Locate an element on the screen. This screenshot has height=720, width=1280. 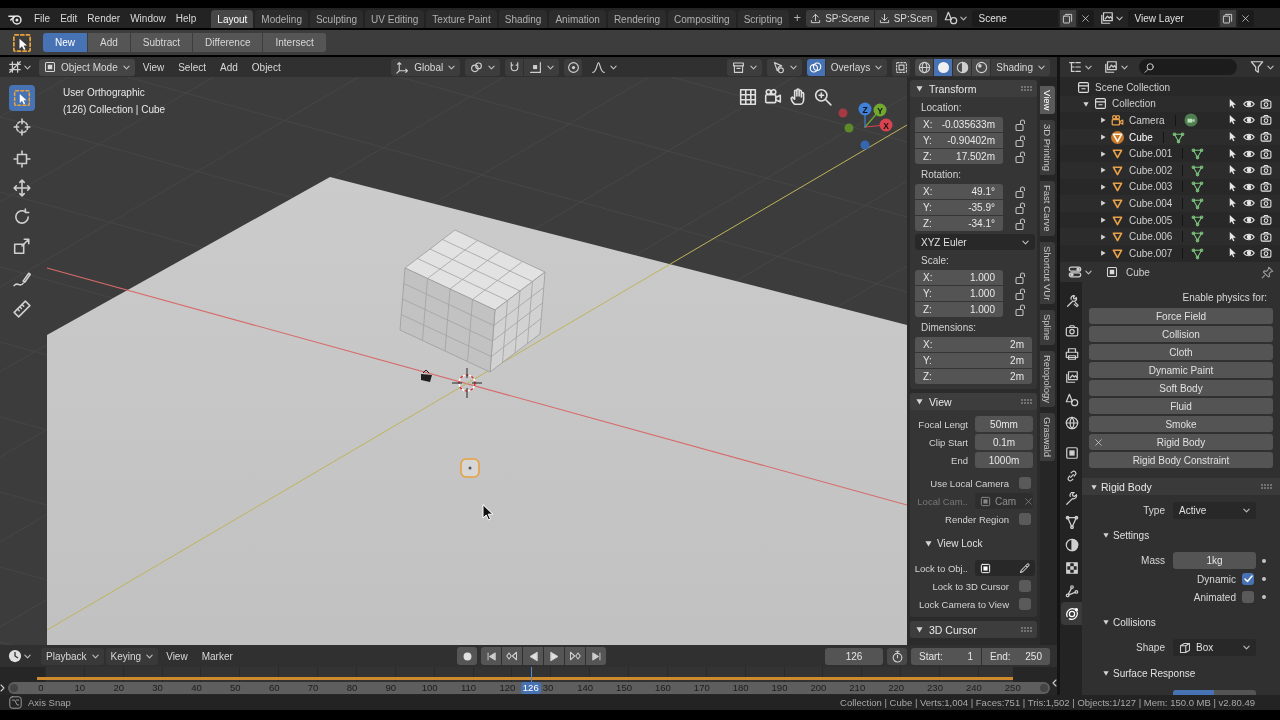
current-frame-field: 126 is located at coordinates (854, 656).